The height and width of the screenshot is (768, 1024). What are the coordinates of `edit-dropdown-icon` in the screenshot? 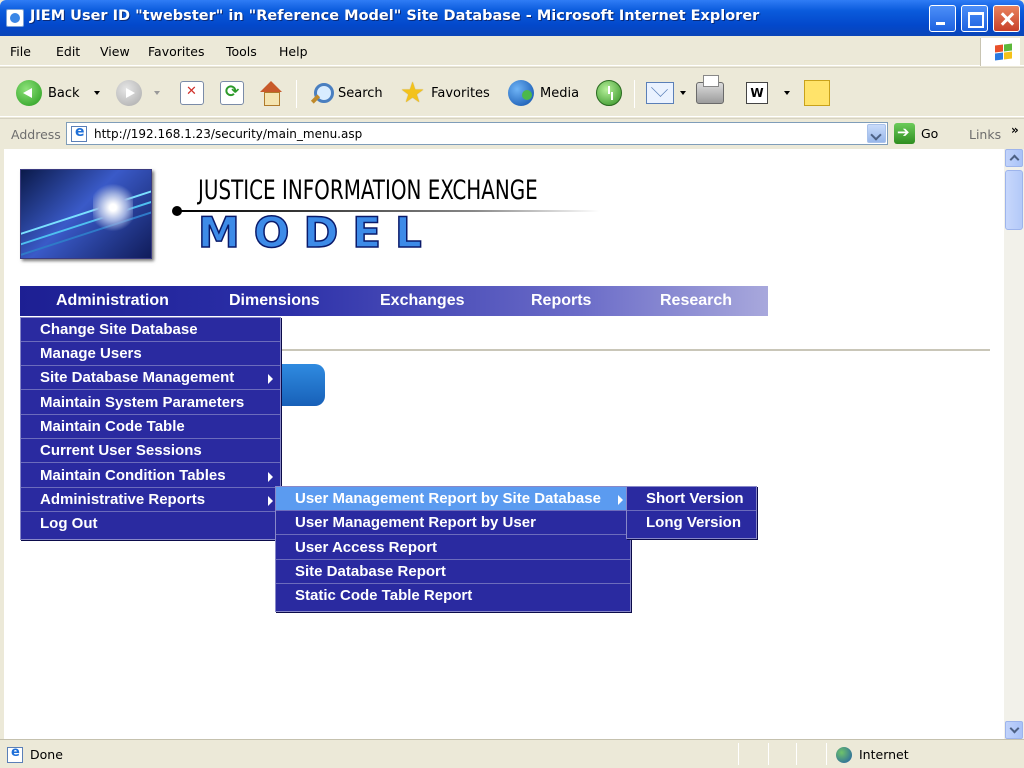 It's located at (787, 93).